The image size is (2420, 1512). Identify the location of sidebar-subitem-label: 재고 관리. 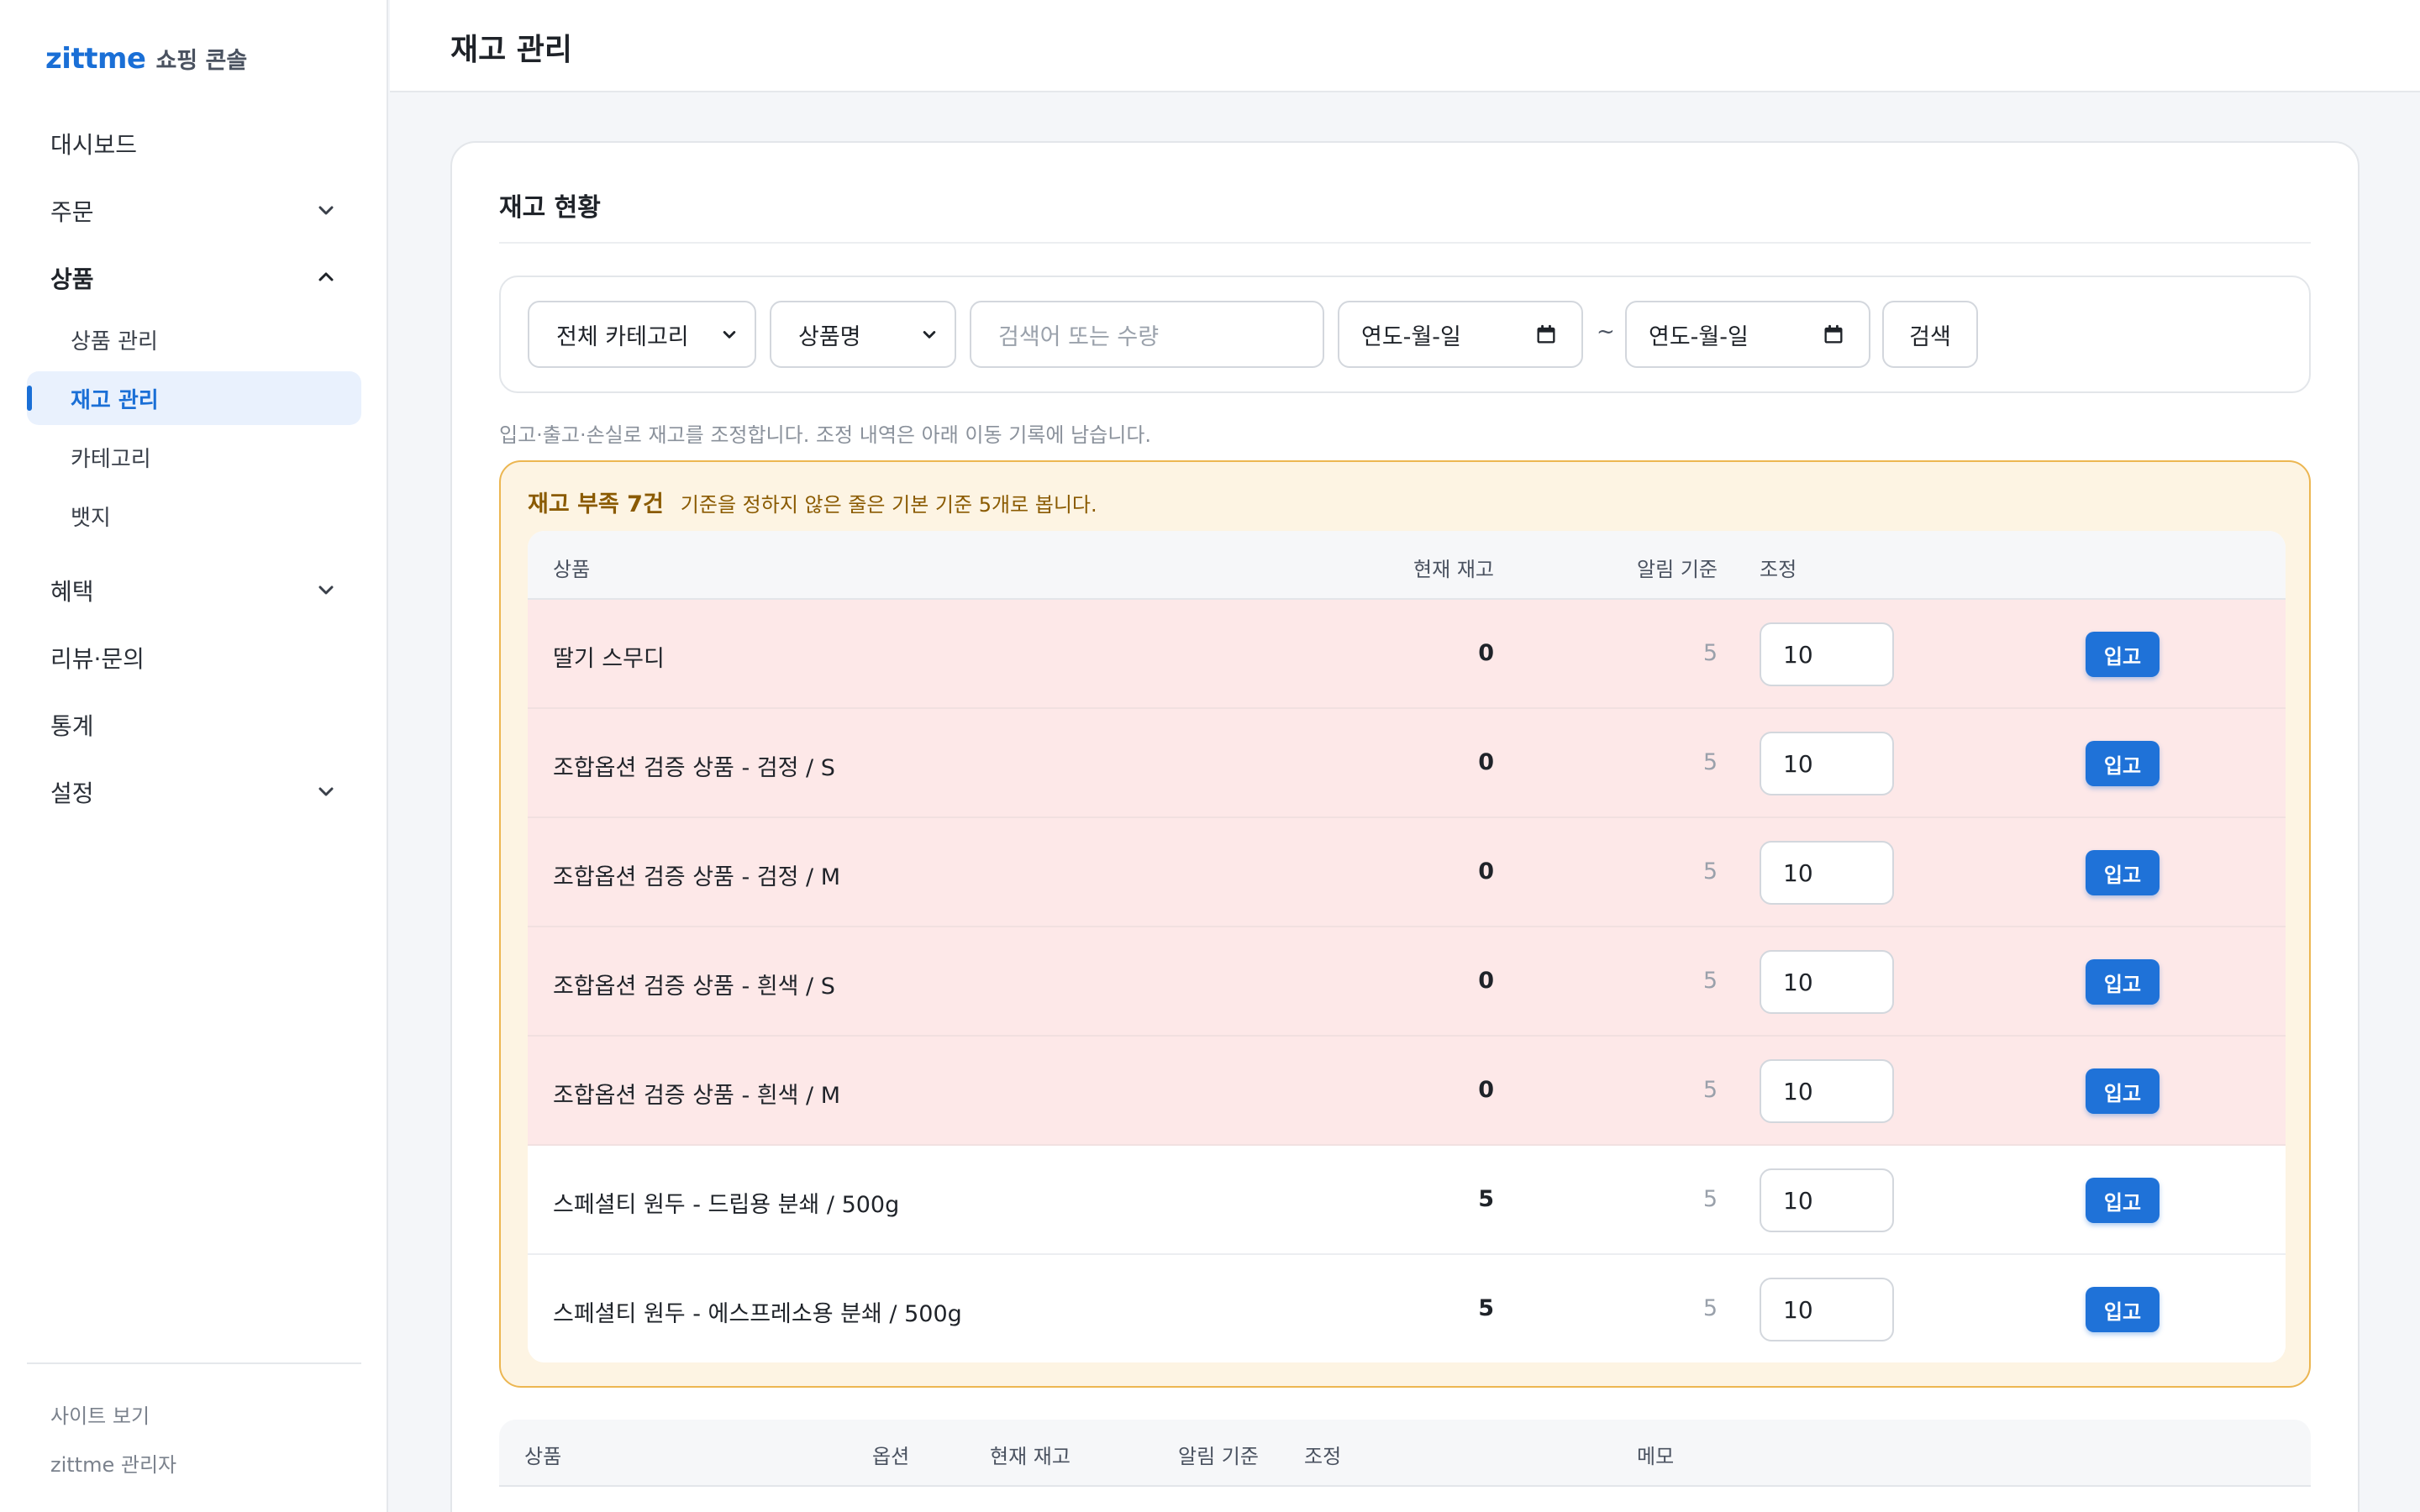
(115, 400).